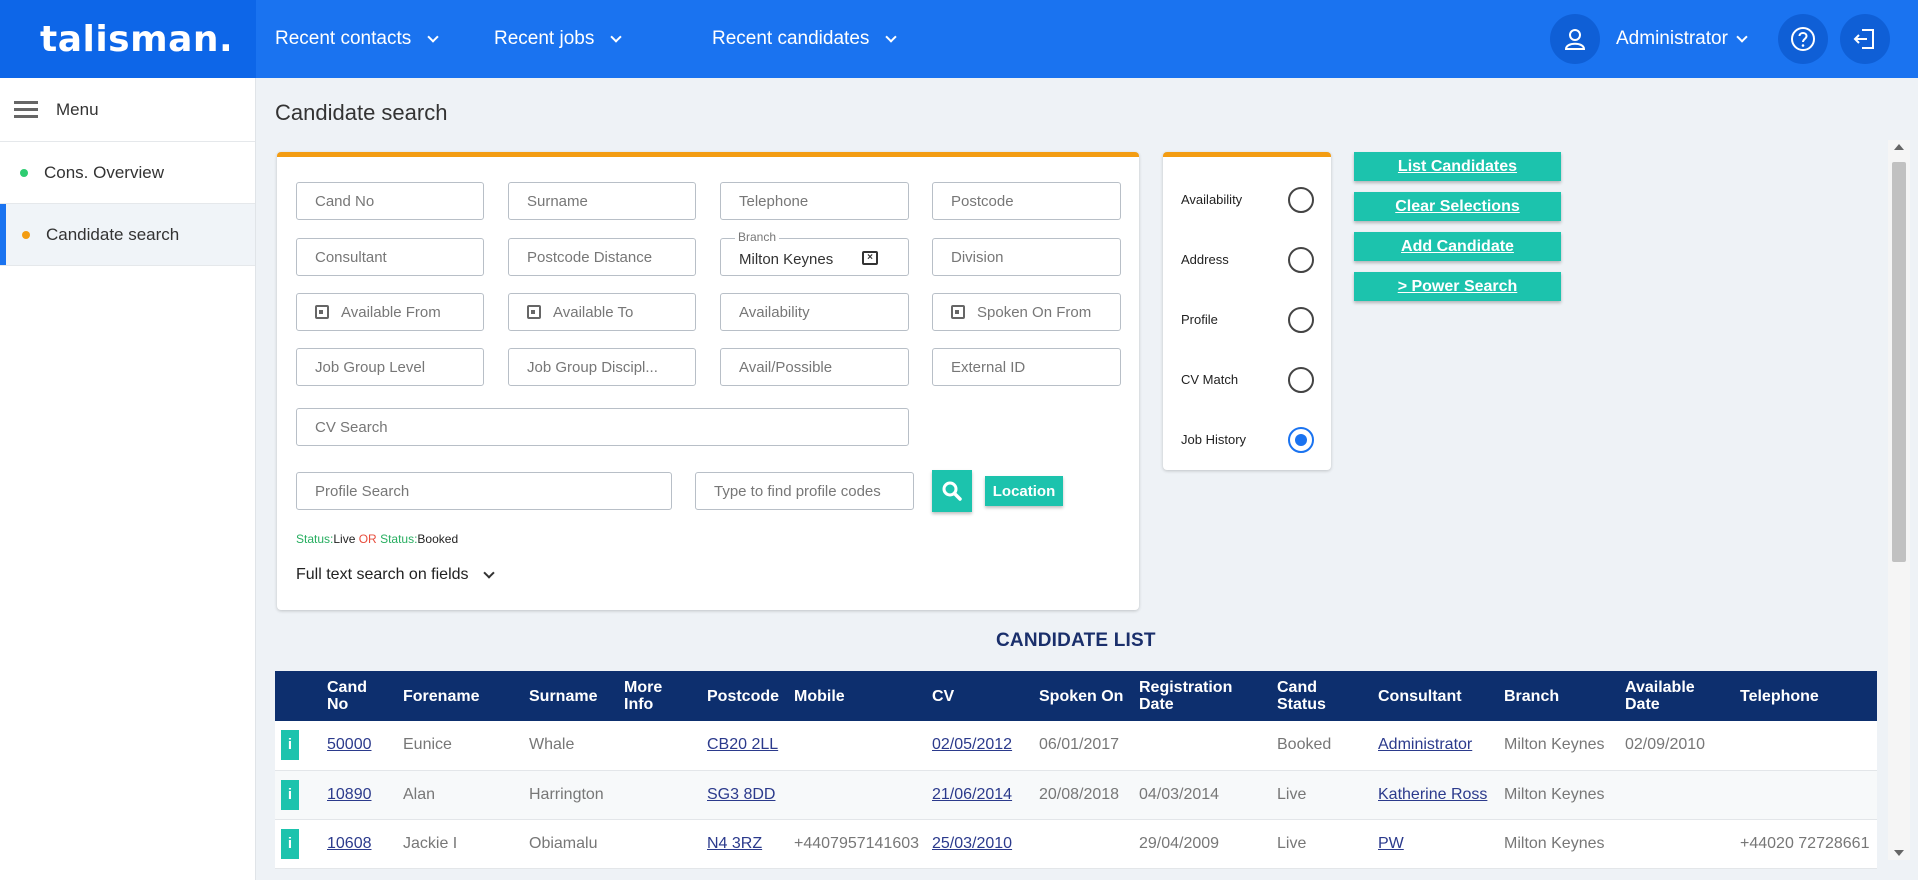 The image size is (1918, 880). I want to click on app-logo: talisman., so click(128, 39).